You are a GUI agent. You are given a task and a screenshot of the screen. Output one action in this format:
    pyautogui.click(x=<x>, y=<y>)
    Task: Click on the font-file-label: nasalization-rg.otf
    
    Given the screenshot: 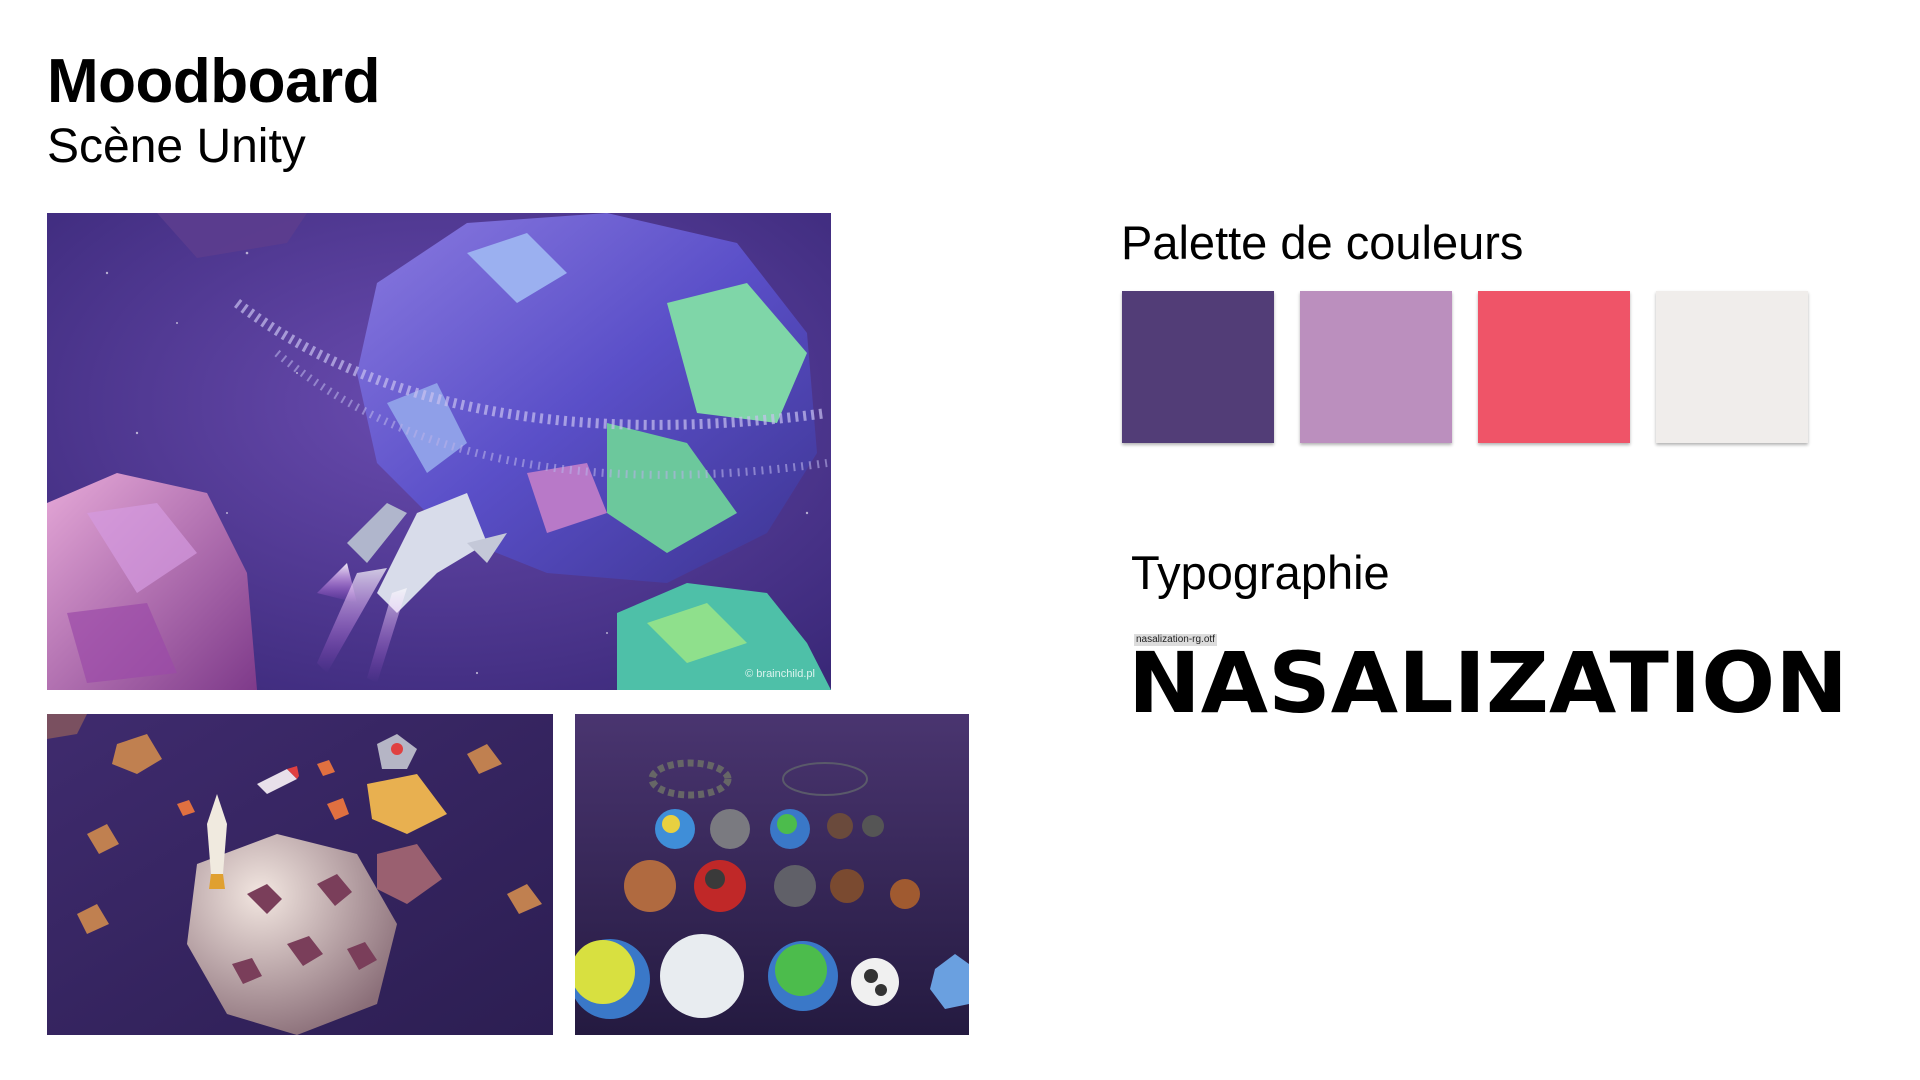 What is the action you would take?
    pyautogui.click(x=1175, y=640)
    